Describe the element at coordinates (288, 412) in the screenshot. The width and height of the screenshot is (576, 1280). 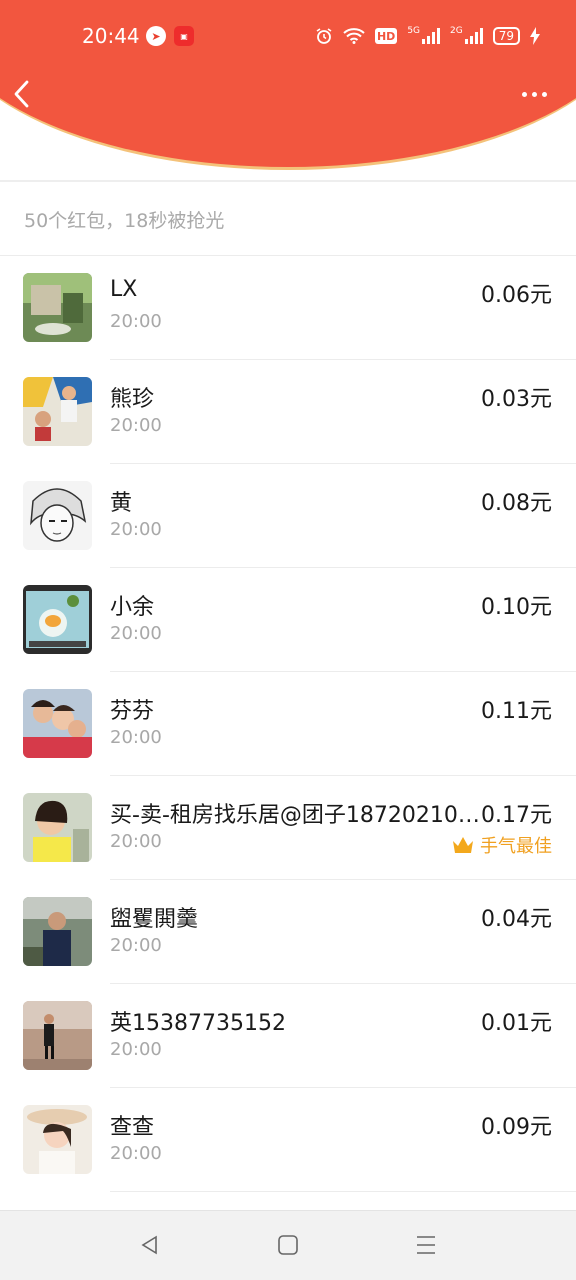
I see `list-item: 熊珍 20:00 0.03元` at that location.